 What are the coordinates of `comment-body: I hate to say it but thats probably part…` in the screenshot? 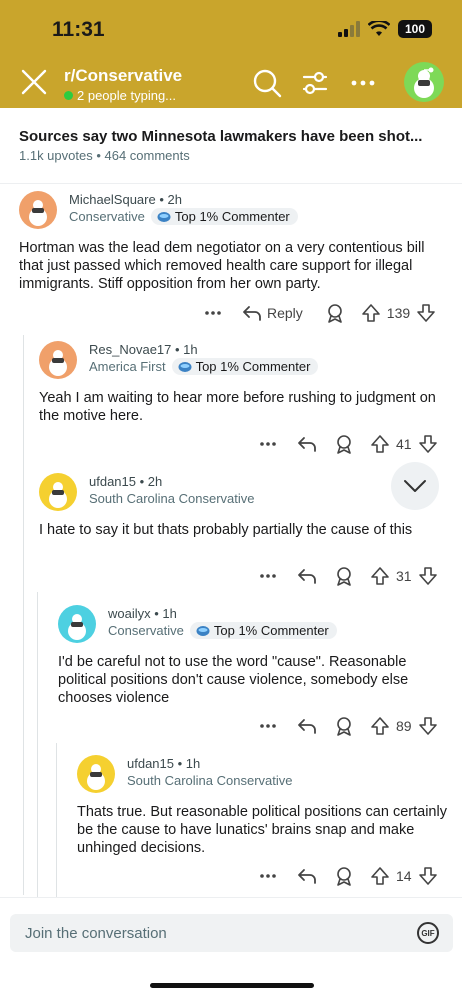 It's located at (226, 530).